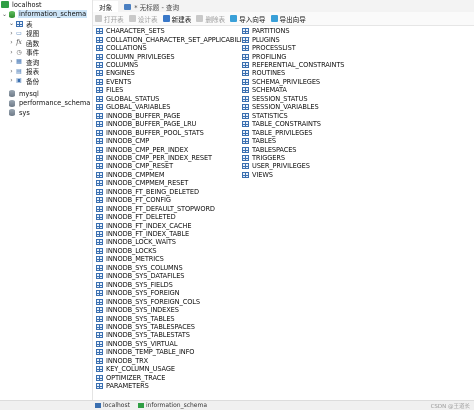 The height and width of the screenshot is (410, 474). What do you see at coordinates (130, 31) in the screenshot?
I see `table-item: CHARACTER_SETS` at bounding box center [130, 31].